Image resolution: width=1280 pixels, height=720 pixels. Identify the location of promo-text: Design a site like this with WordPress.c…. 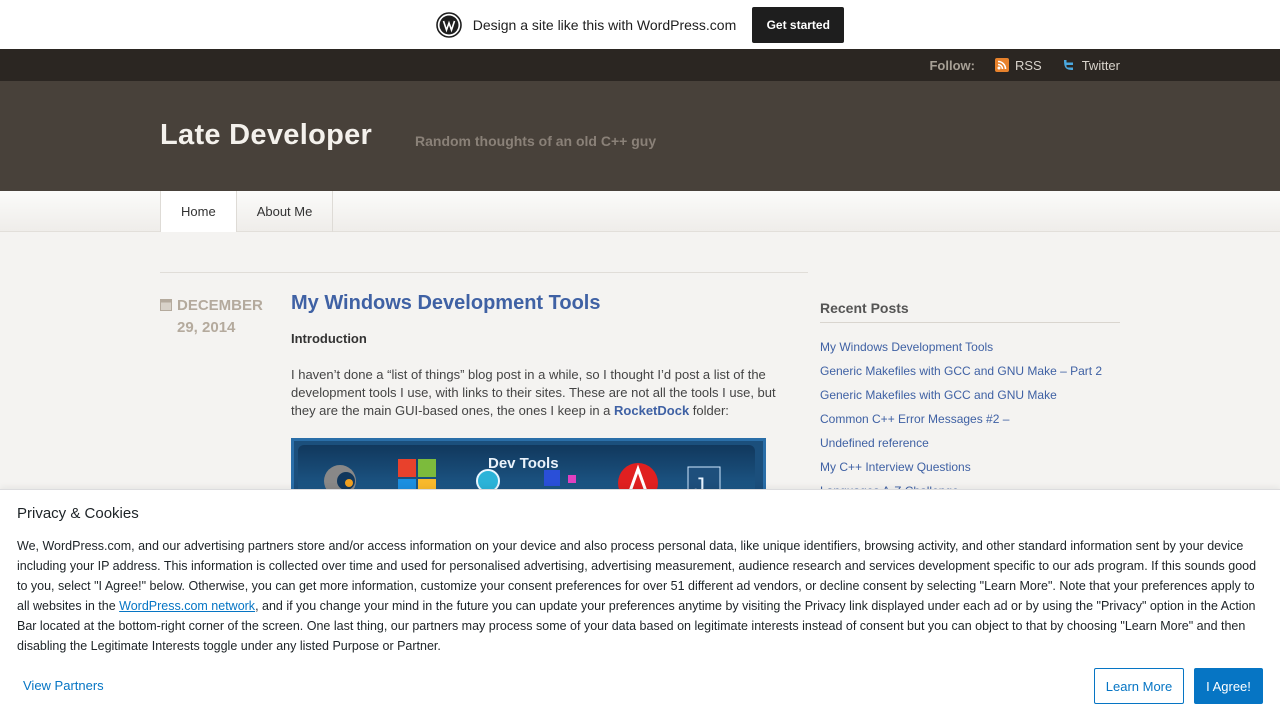
(605, 25).